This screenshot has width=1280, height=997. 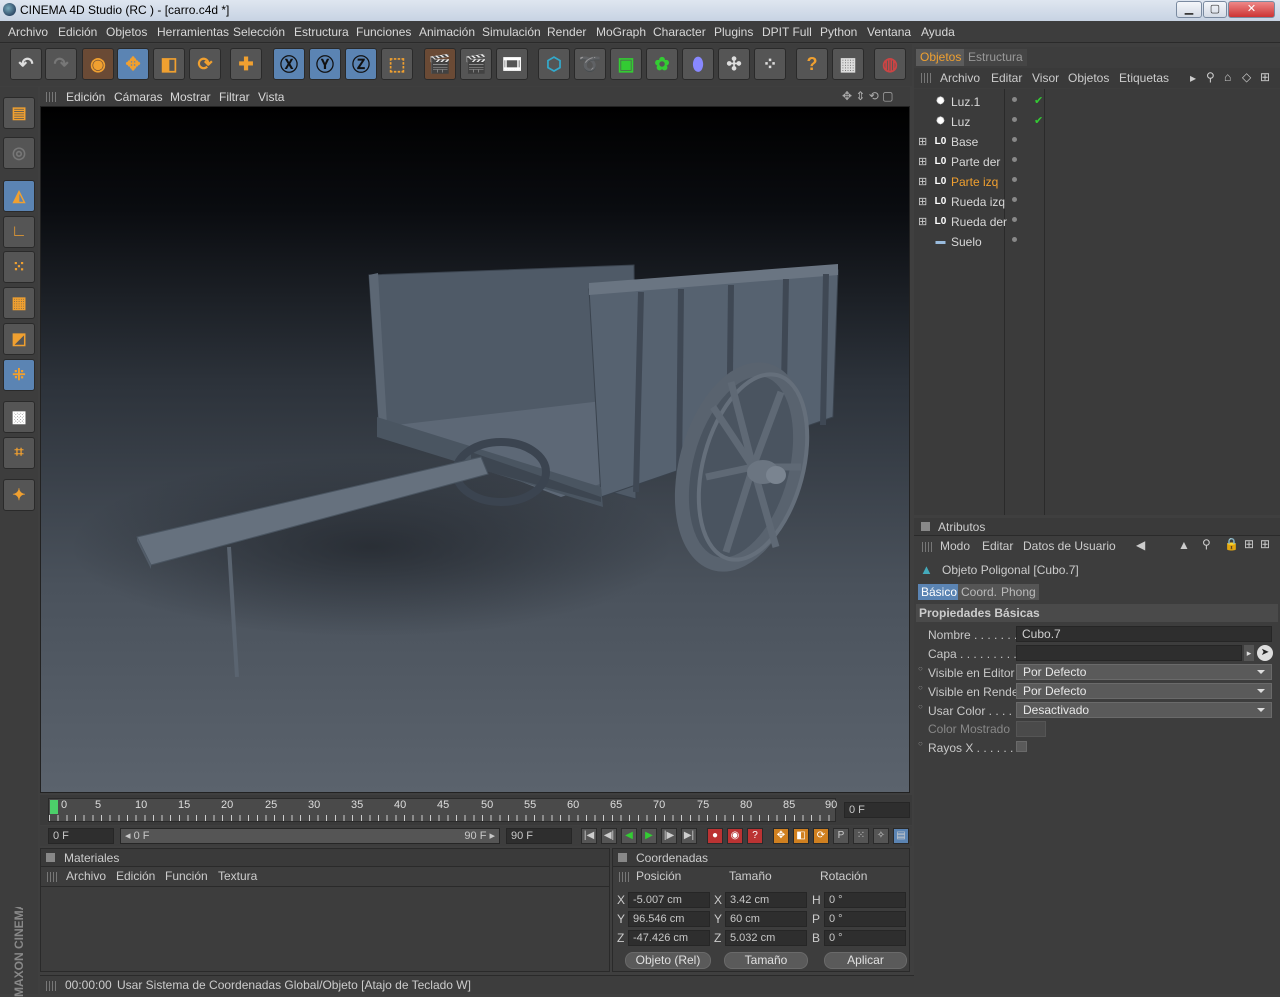 What do you see at coordinates (19, 417) in the screenshot?
I see `texture-mode-icon: ▩` at bounding box center [19, 417].